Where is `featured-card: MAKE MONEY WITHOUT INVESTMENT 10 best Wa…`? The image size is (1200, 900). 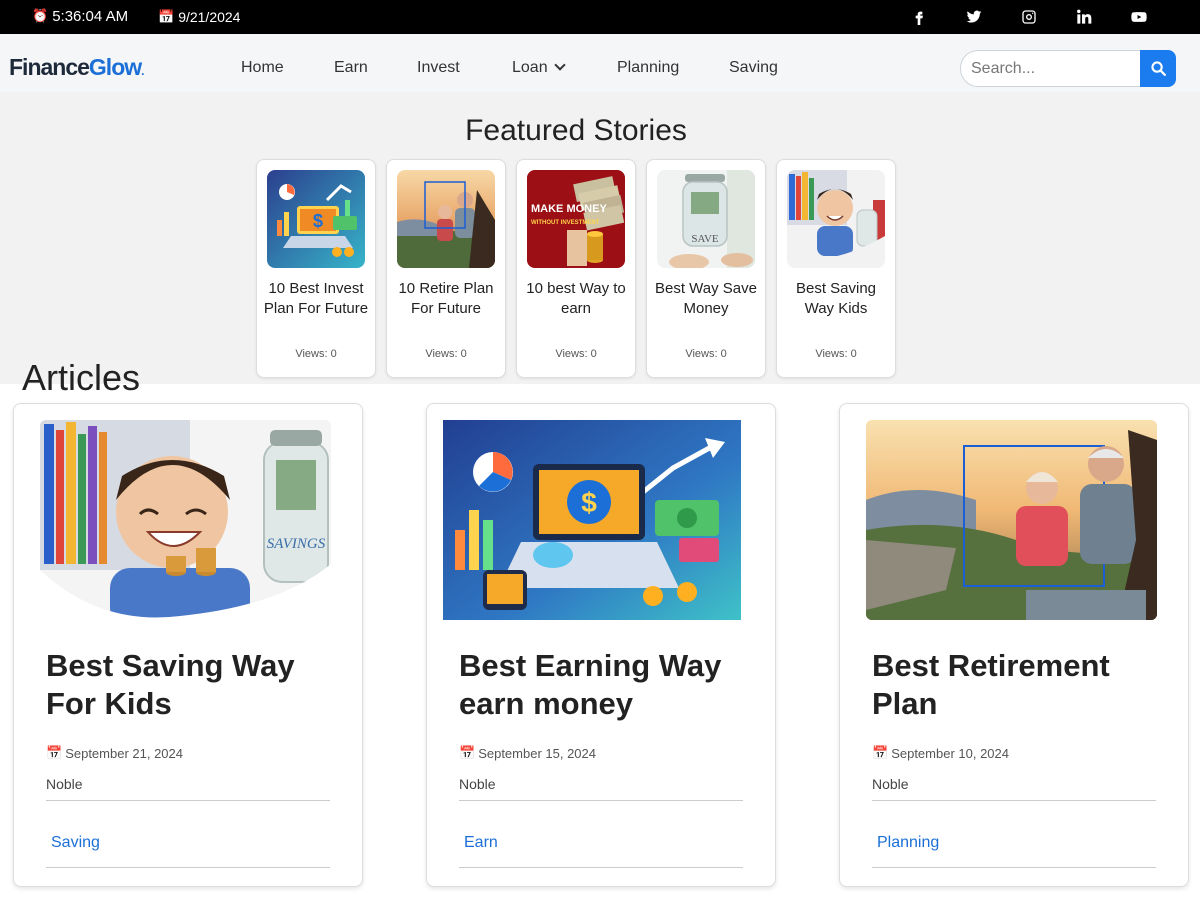
featured-card: MAKE MONEY WITHOUT INVESTMENT 10 best Wa… is located at coordinates (576, 268).